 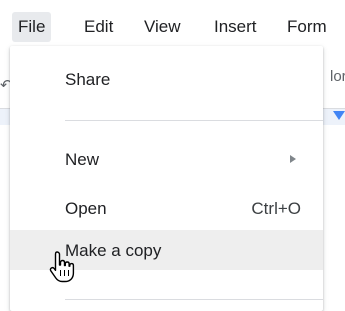 What do you see at coordinates (166, 159) in the screenshot?
I see `menu-item-new: New` at bounding box center [166, 159].